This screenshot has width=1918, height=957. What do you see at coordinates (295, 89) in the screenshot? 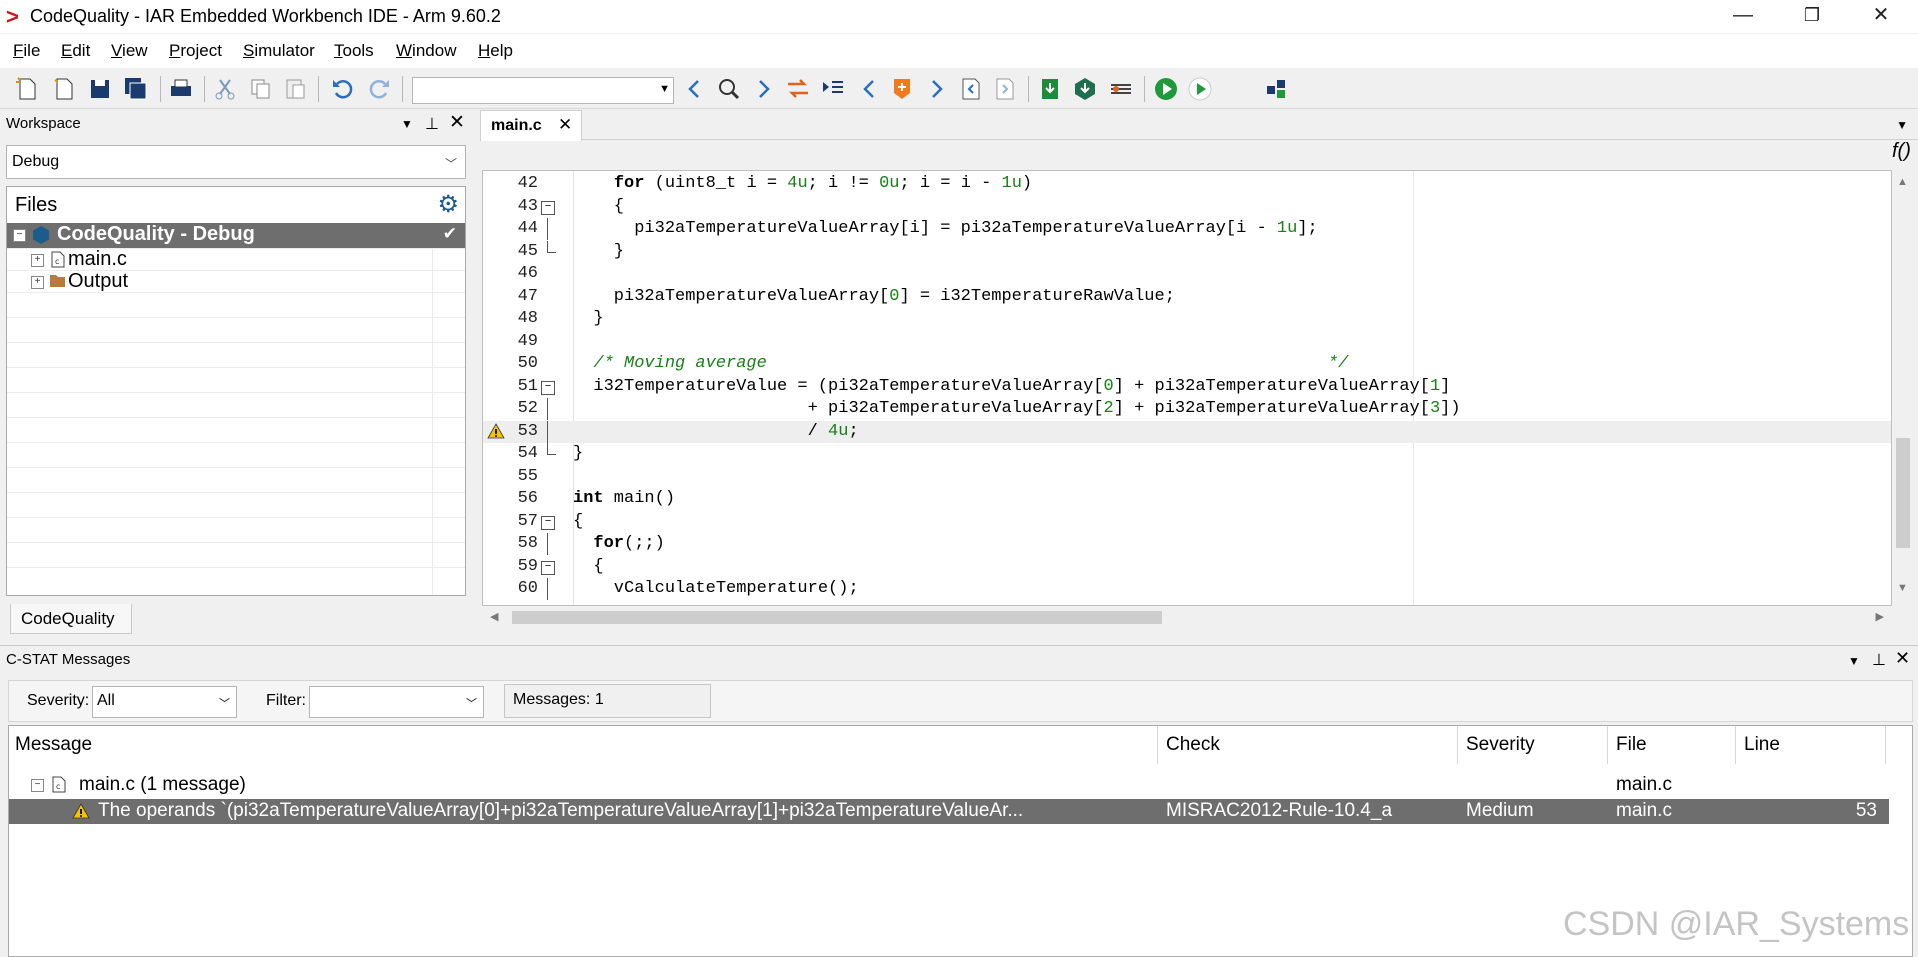
I see `paste-icon` at bounding box center [295, 89].